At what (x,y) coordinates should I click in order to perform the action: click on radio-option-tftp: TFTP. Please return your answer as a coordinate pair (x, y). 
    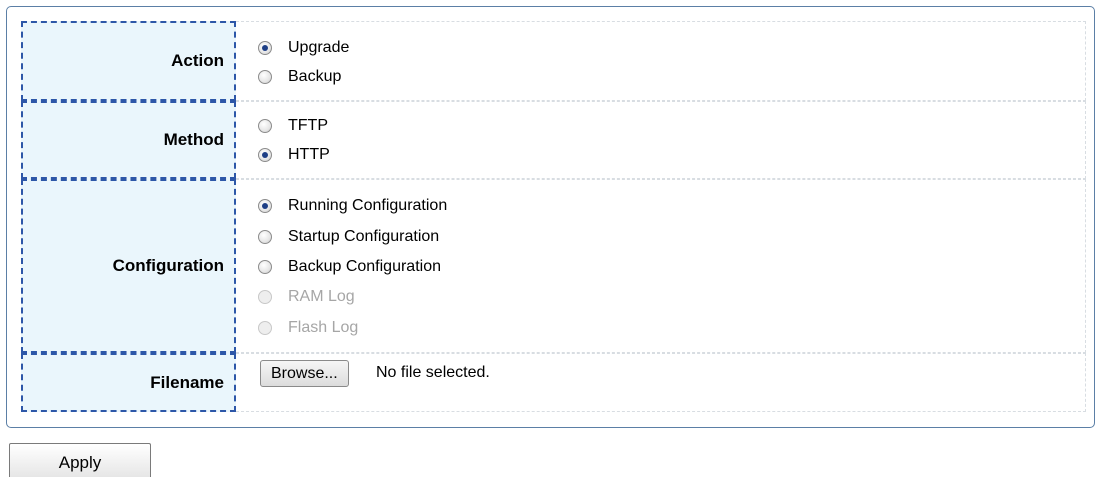
    Looking at the image, I should click on (293, 126).